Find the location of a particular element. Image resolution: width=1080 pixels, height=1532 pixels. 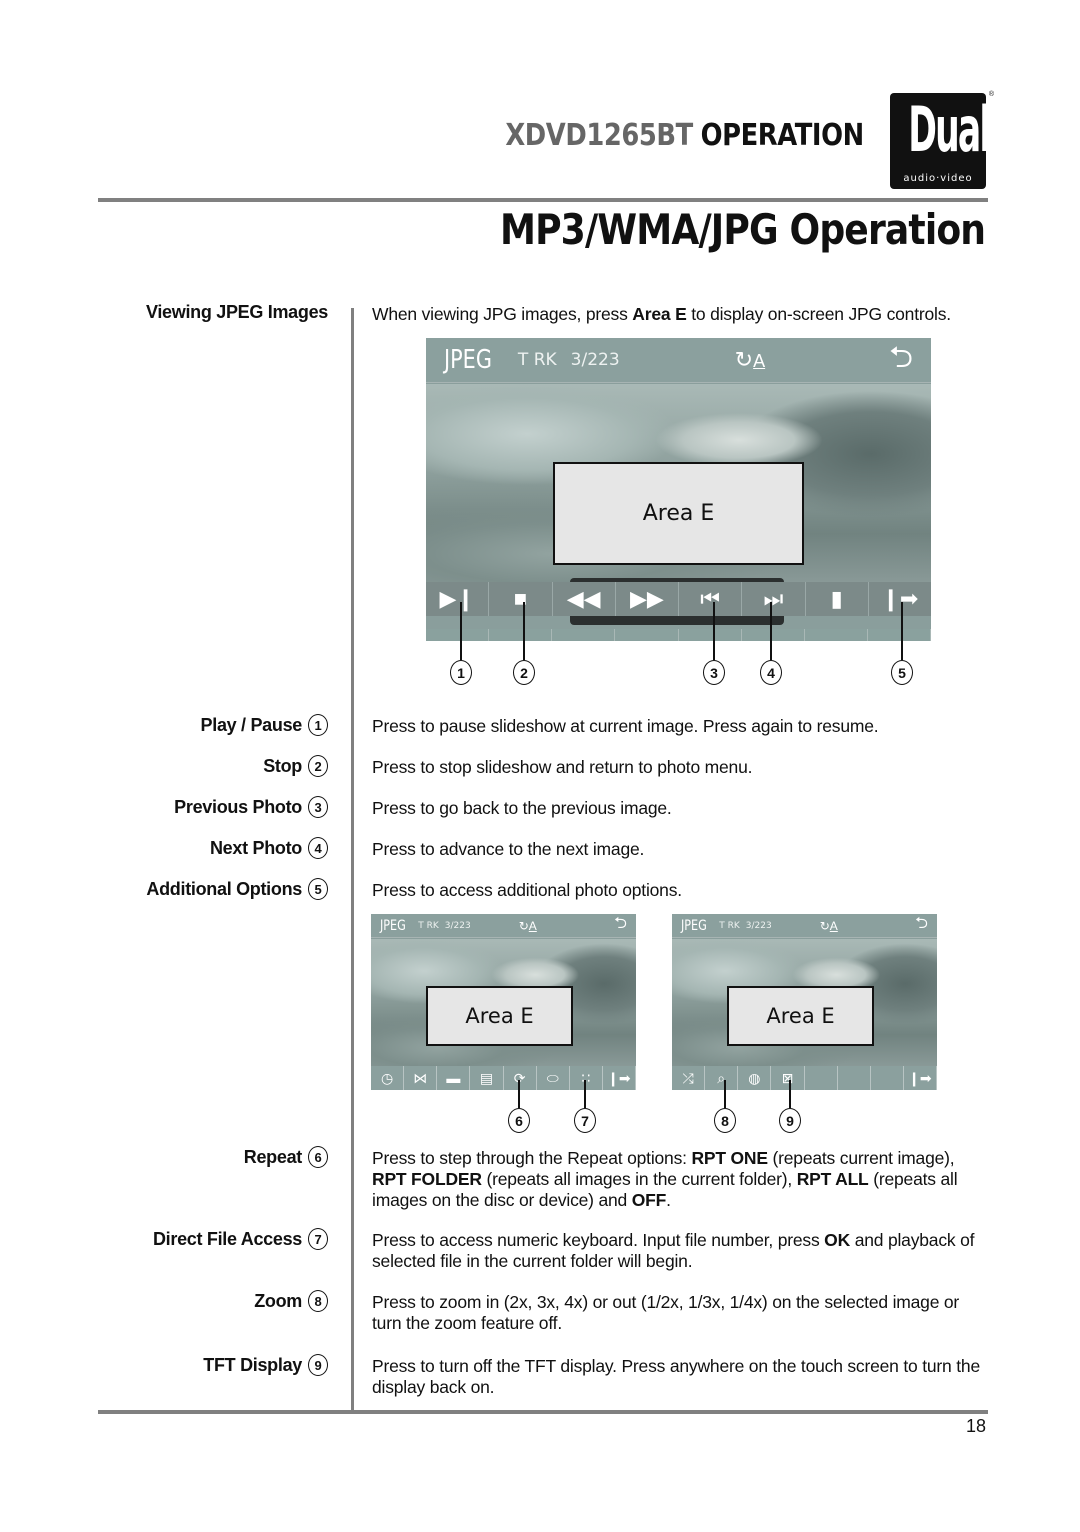

callout-number: 7 is located at coordinates (585, 1120).